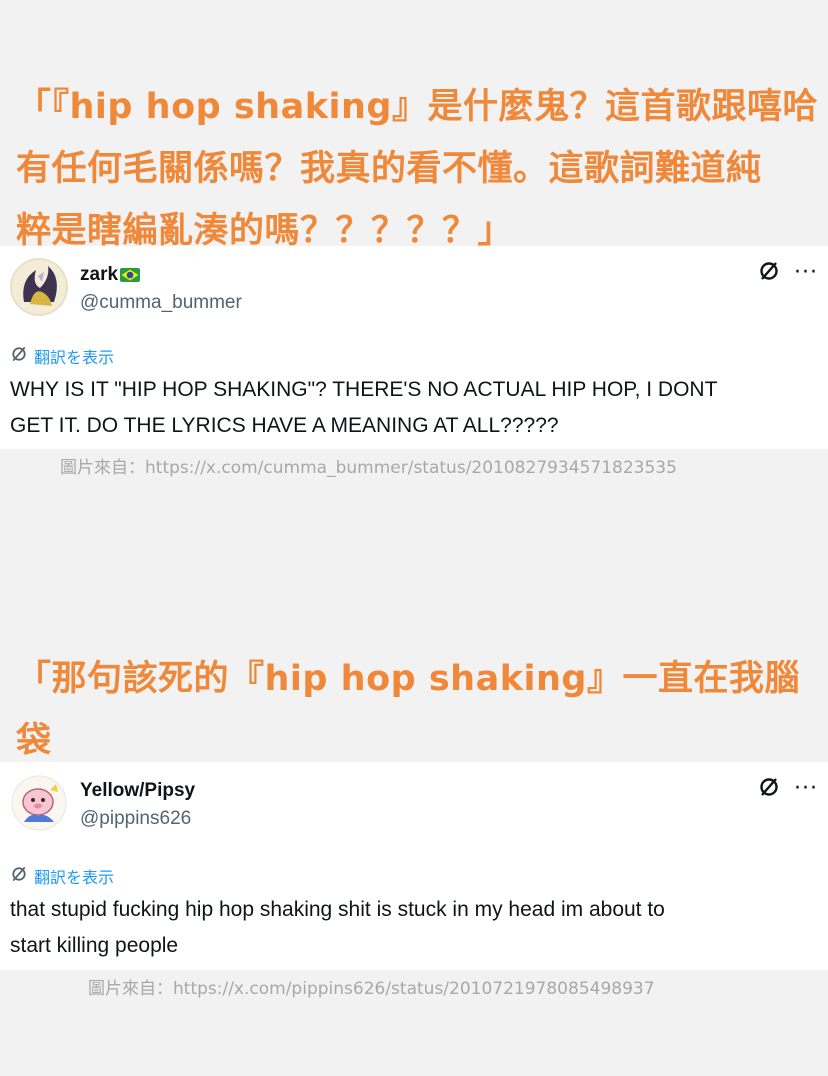  What do you see at coordinates (130, 277) in the screenshot?
I see `brazil-flag-icon` at bounding box center [130, 277].